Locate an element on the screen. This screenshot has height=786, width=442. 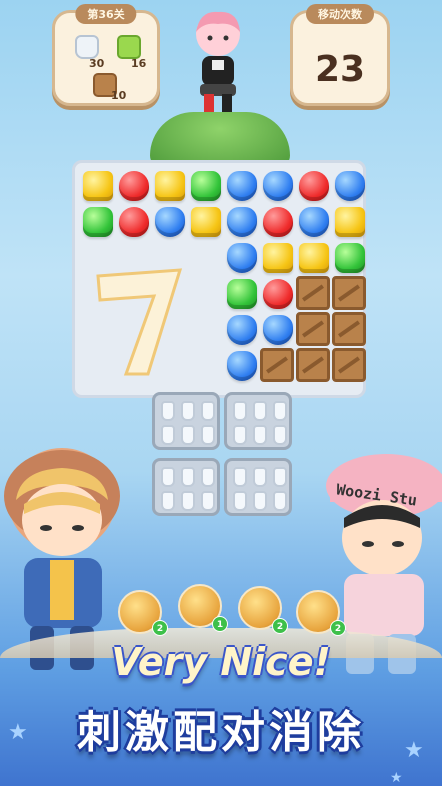
bomb-booster-count: 2 is located at coordinates (160, 628).